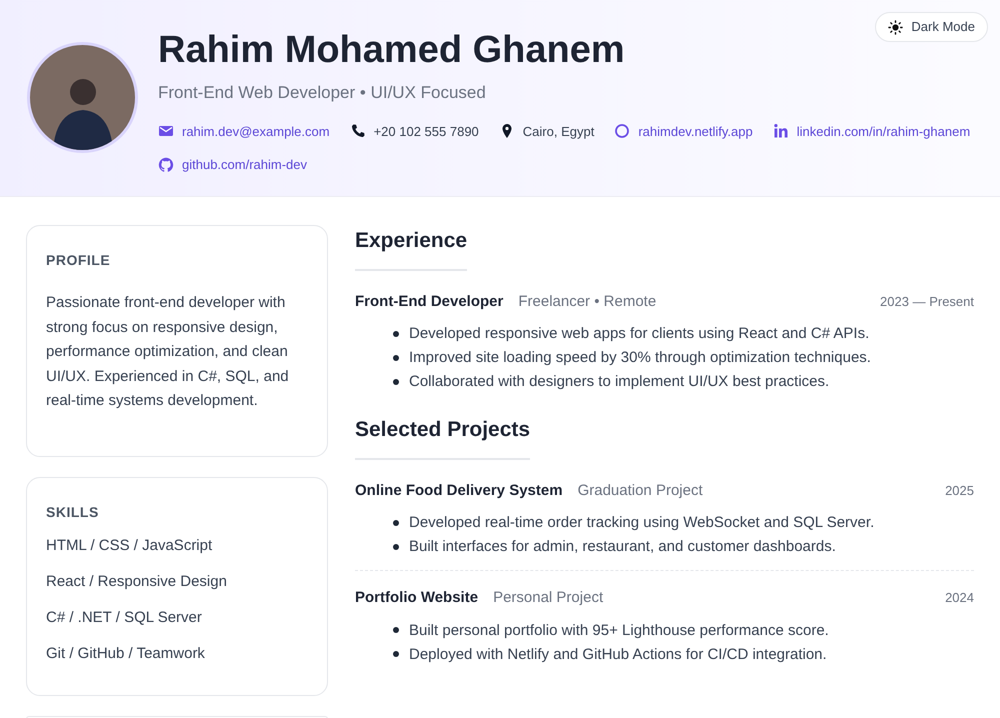  Describe the element at coordinates (959, 491) in the screenshot. I see `entry-date: 2025` at that location.